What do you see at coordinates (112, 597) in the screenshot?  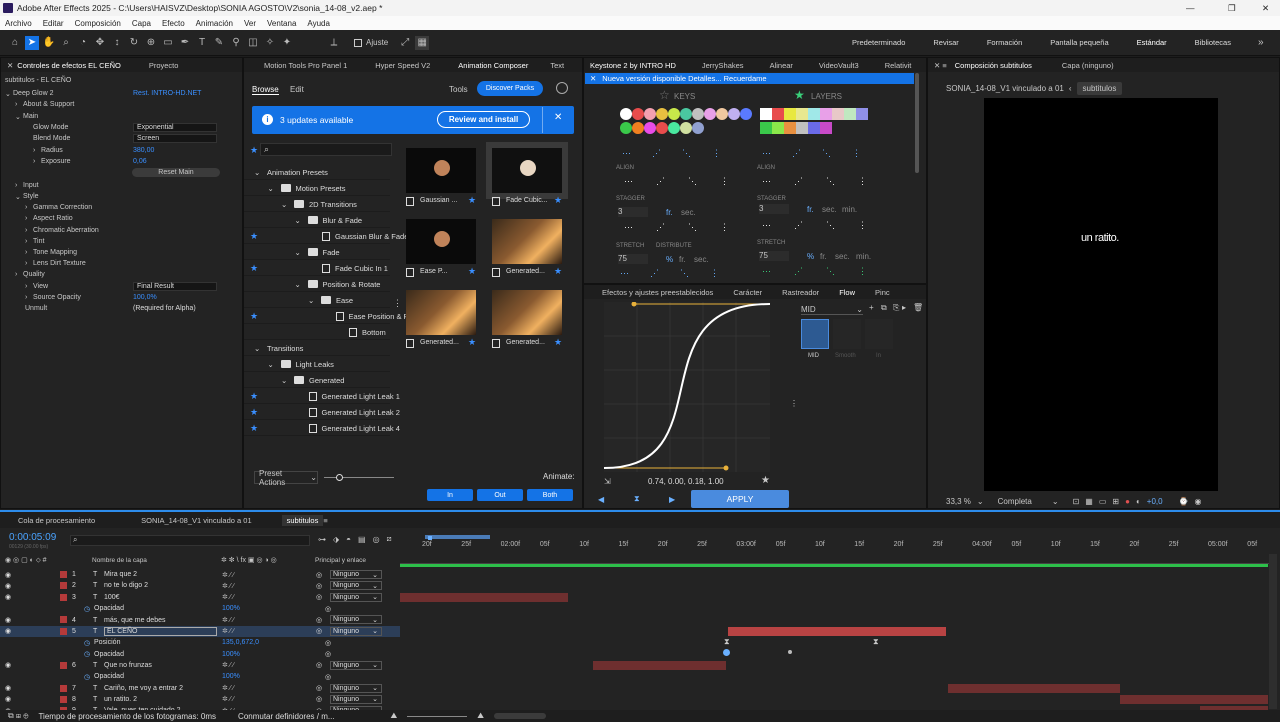 I see `layer-name: 100€` at bounding box center [112, 597].